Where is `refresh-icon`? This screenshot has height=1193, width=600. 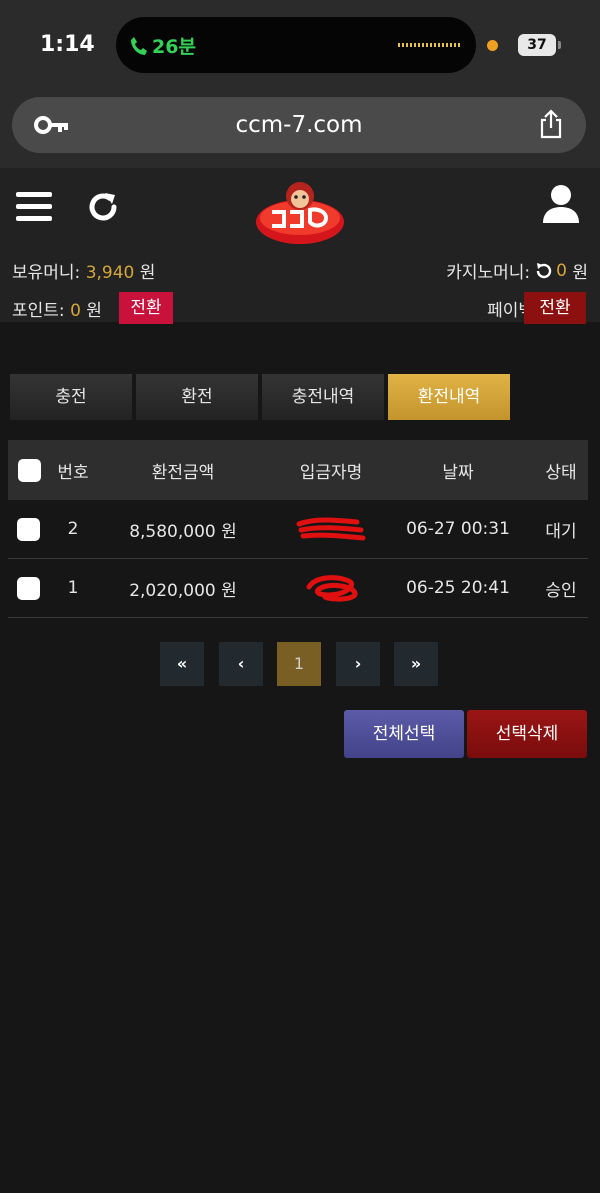
refresh-icon is located at coordinates (103, 207).